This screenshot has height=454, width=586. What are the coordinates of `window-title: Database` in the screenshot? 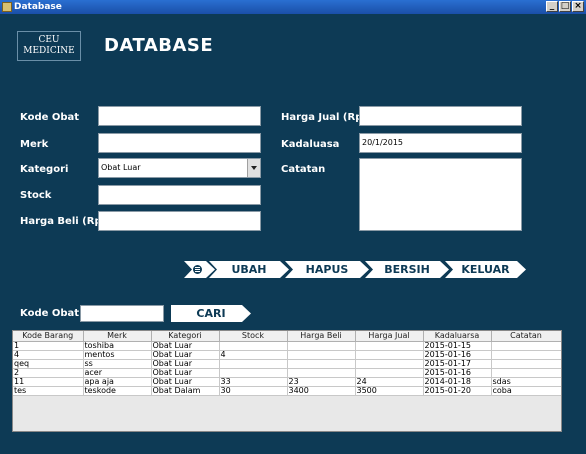 It's located at (38, 7).